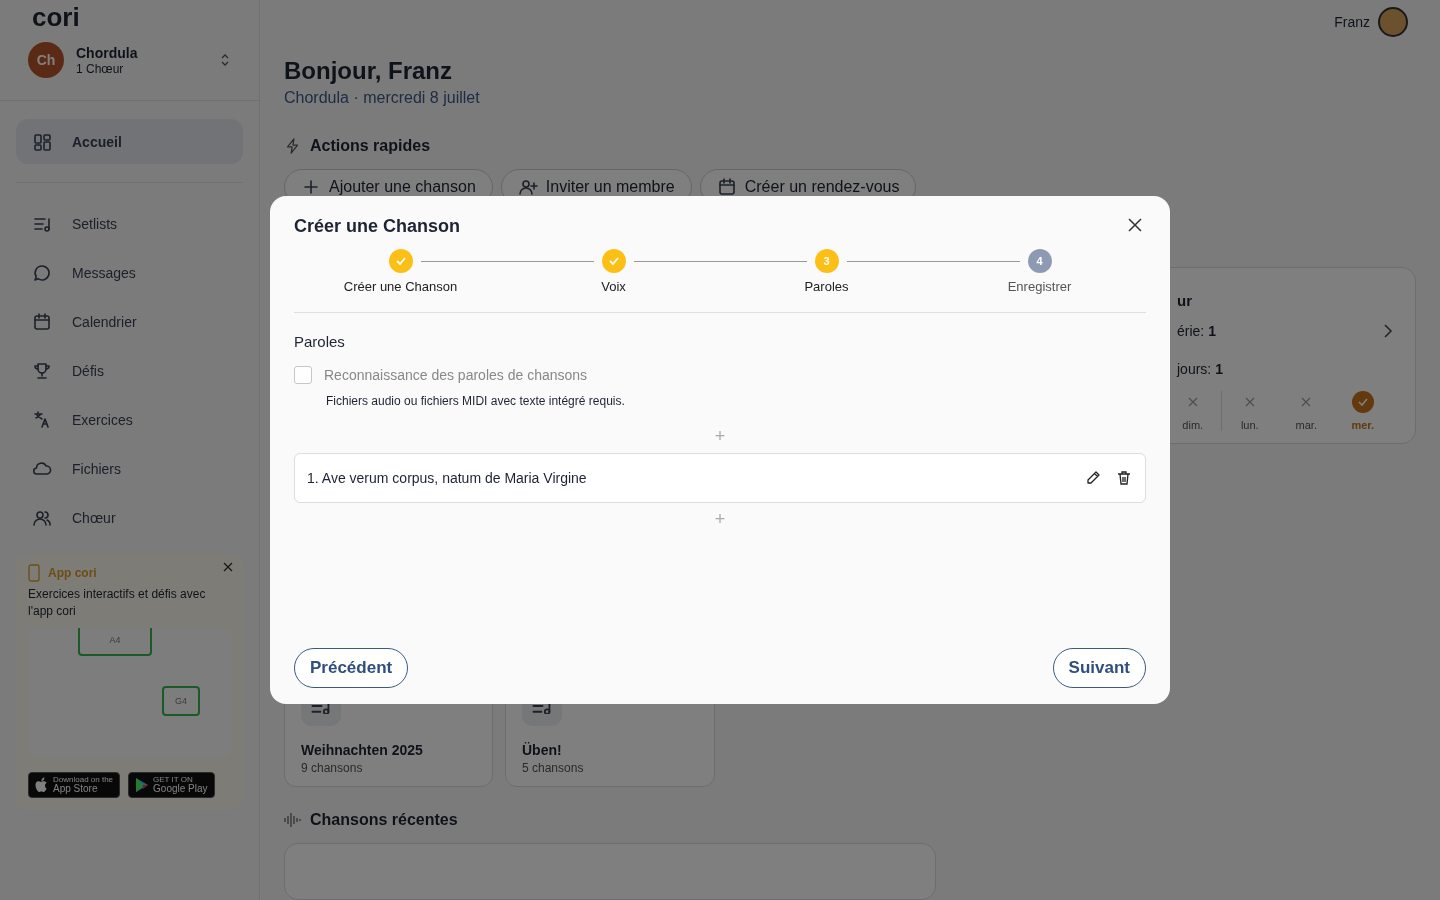 The height and width of the screenshot is (900, 1440). Describe the element at coordinates (1039, 286) in the screenshot. I see `step-label: Enregistrer` at that location.